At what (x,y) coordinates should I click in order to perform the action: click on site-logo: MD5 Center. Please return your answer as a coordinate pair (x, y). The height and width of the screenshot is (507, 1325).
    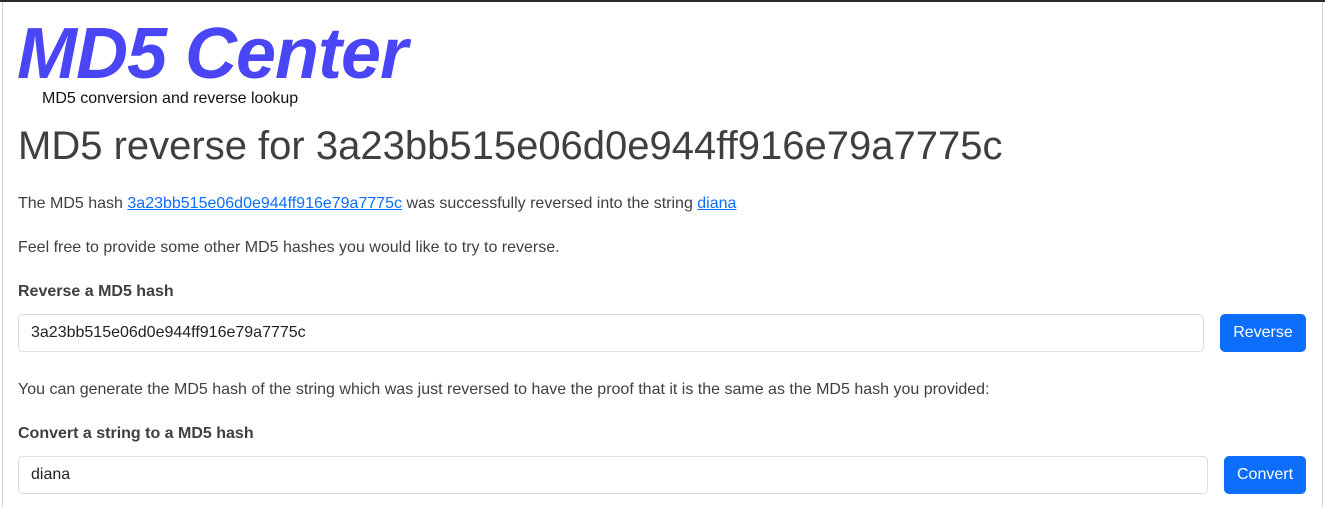
    Looking at the image, I should click on (212, 54).